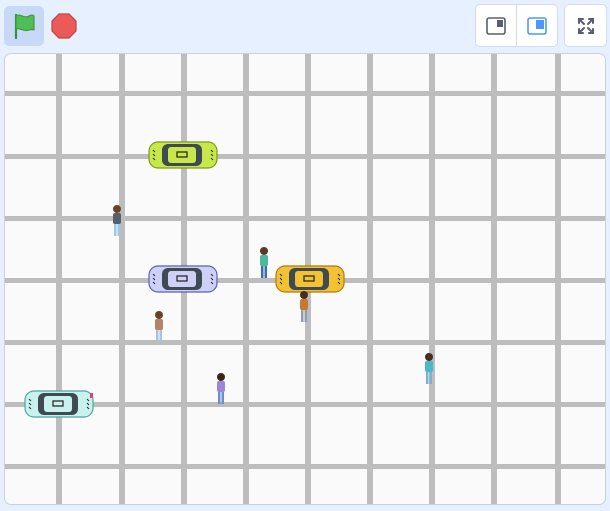 The image size is (610, 511). I want to click on stop-sign-icon, so click(64, 26).